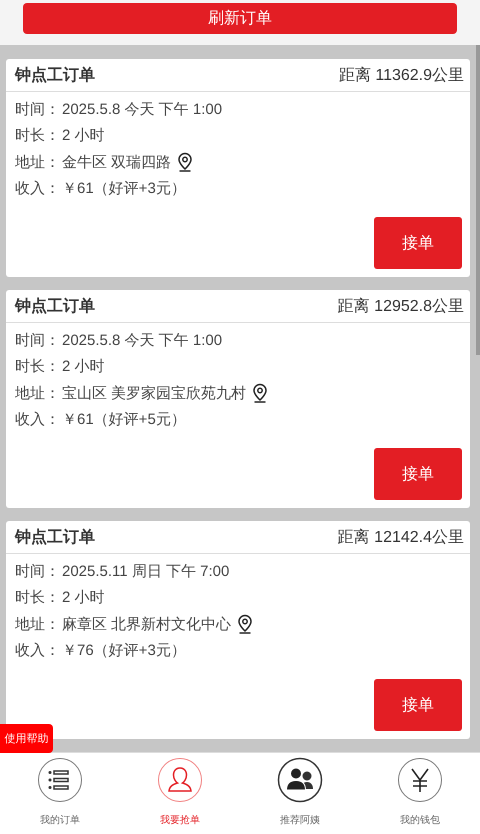 The image size is (480, 834). What do you see at coordinates (240, 18) in the screenshot?
I see `refresh-button: 刷新订单` at bounding box center [240, 18].